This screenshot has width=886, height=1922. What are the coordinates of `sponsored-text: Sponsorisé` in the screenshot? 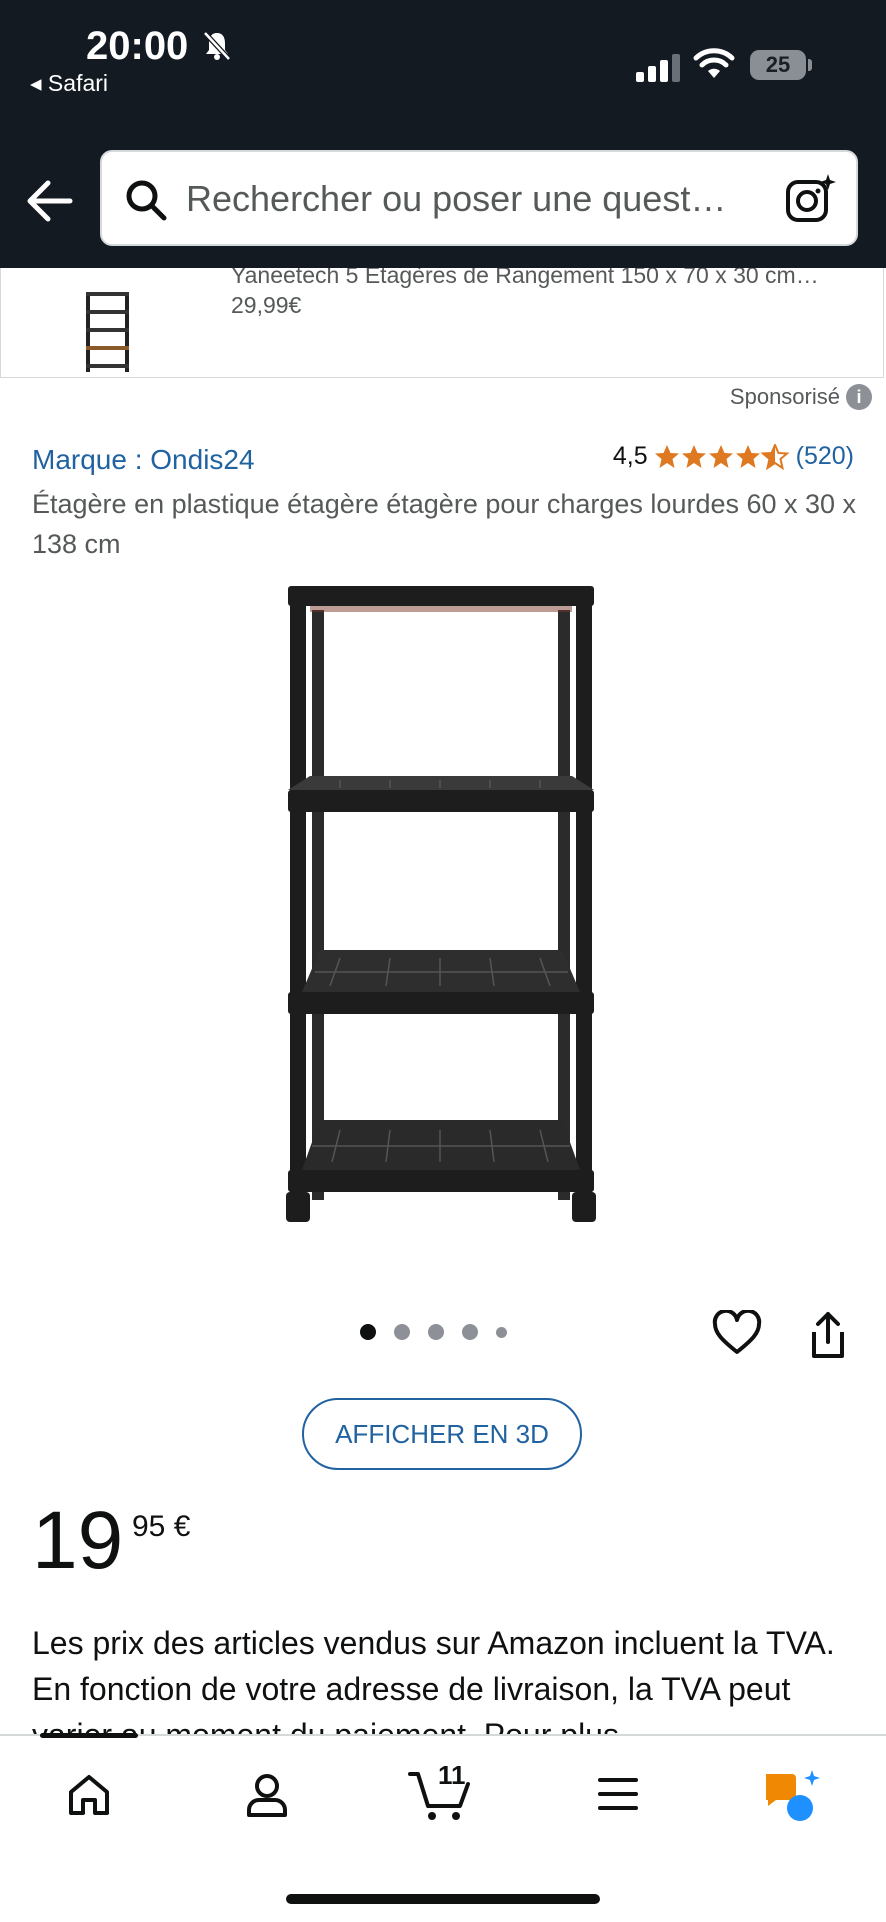 It's located at (784, 396).